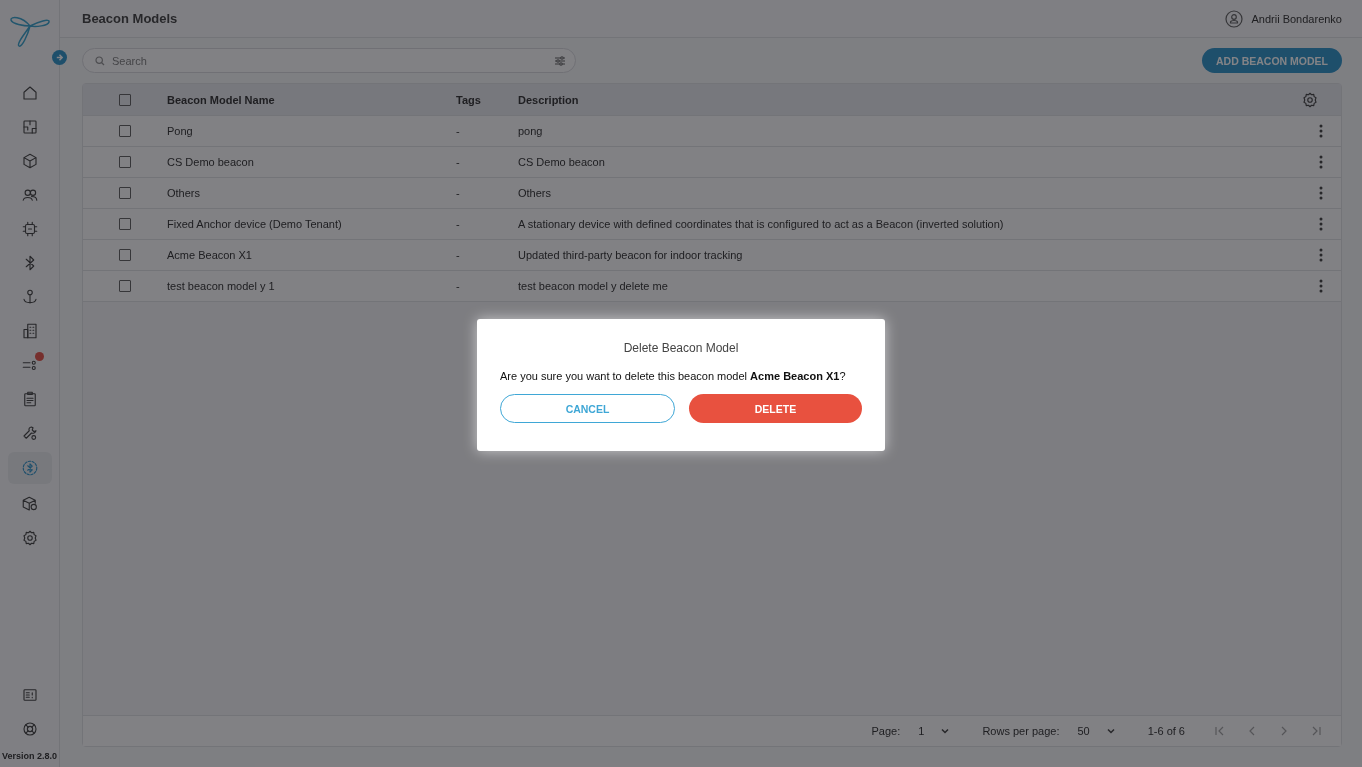 The image size is (1362, 767). Describe the element at coordinates (100, 61) in the screenshot. I see `search-icon` at that location.